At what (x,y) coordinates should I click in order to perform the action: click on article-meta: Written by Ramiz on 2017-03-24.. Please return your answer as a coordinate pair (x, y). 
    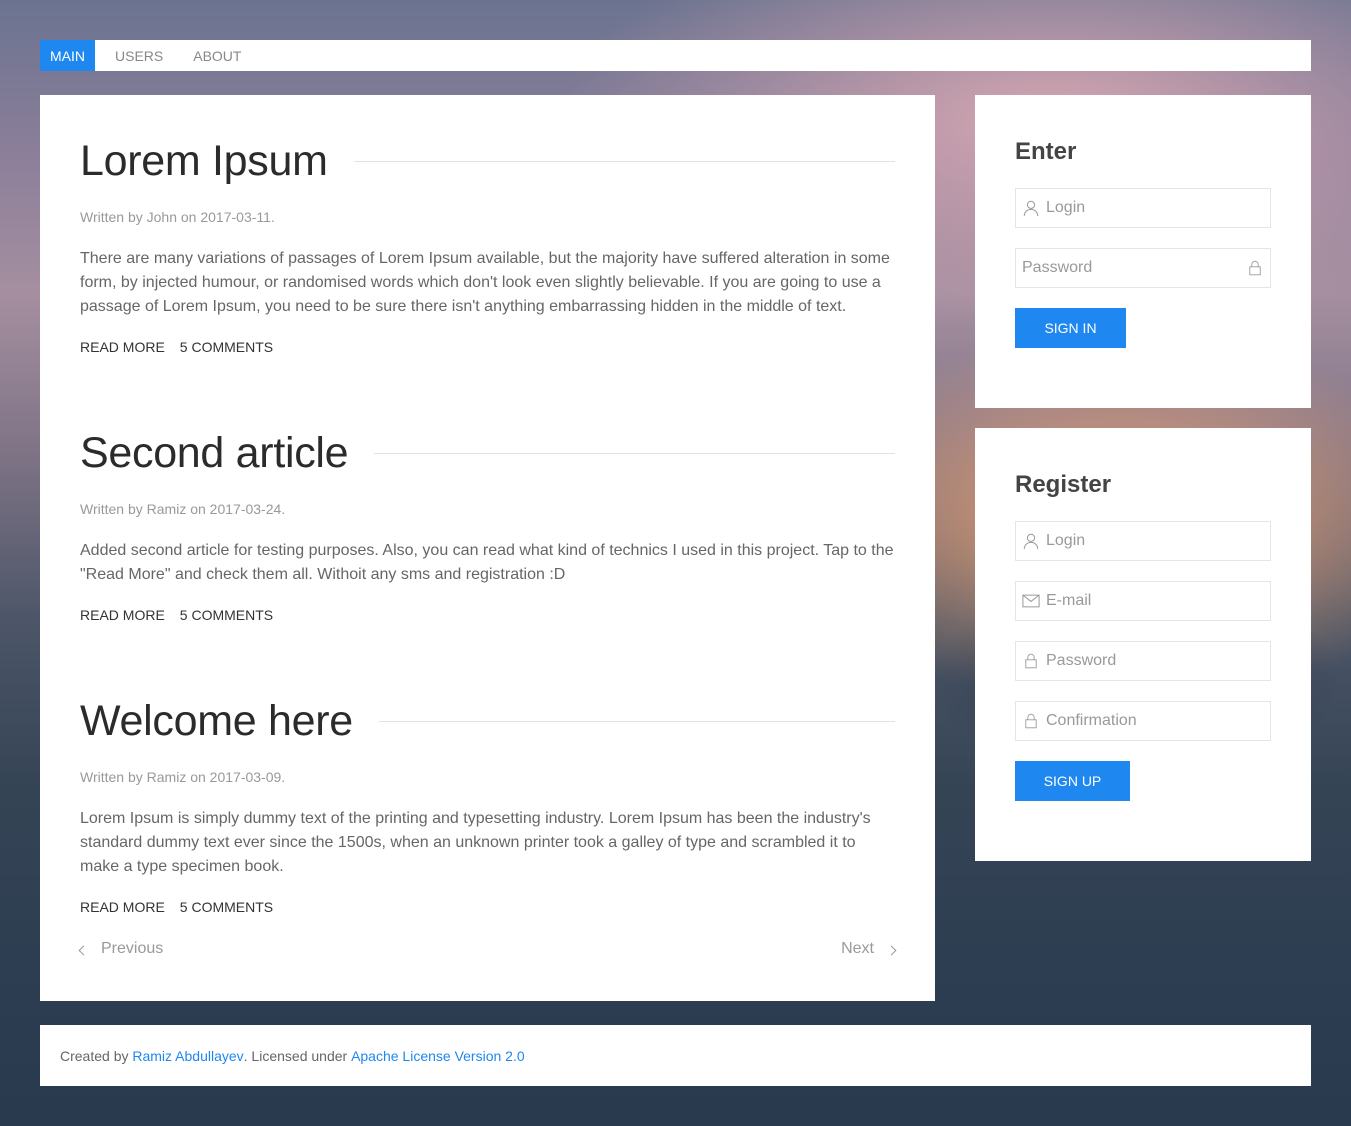
    Looking at the image, I should click on (183, 509).